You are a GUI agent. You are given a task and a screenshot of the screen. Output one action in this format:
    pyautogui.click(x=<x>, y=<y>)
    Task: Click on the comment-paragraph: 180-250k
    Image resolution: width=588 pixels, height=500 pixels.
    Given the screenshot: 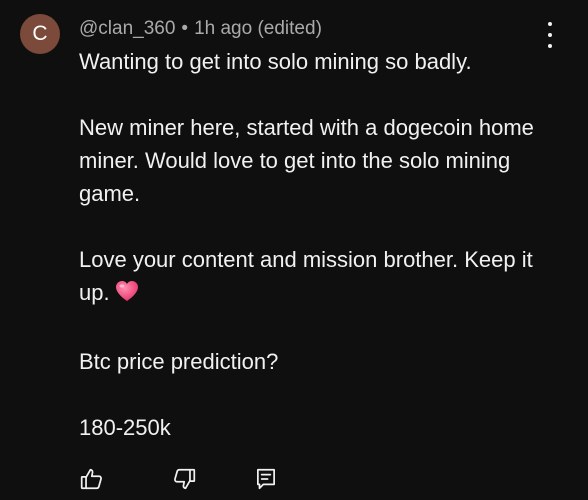 What is the action you would take?
    pyautogui.click(x=125, y=427)
    